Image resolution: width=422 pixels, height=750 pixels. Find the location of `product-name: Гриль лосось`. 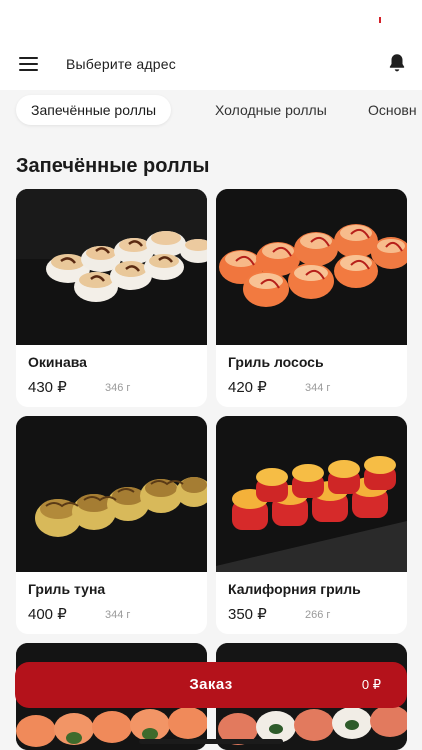

product-name: Гриль лосось is located at coordinates (276, 362).